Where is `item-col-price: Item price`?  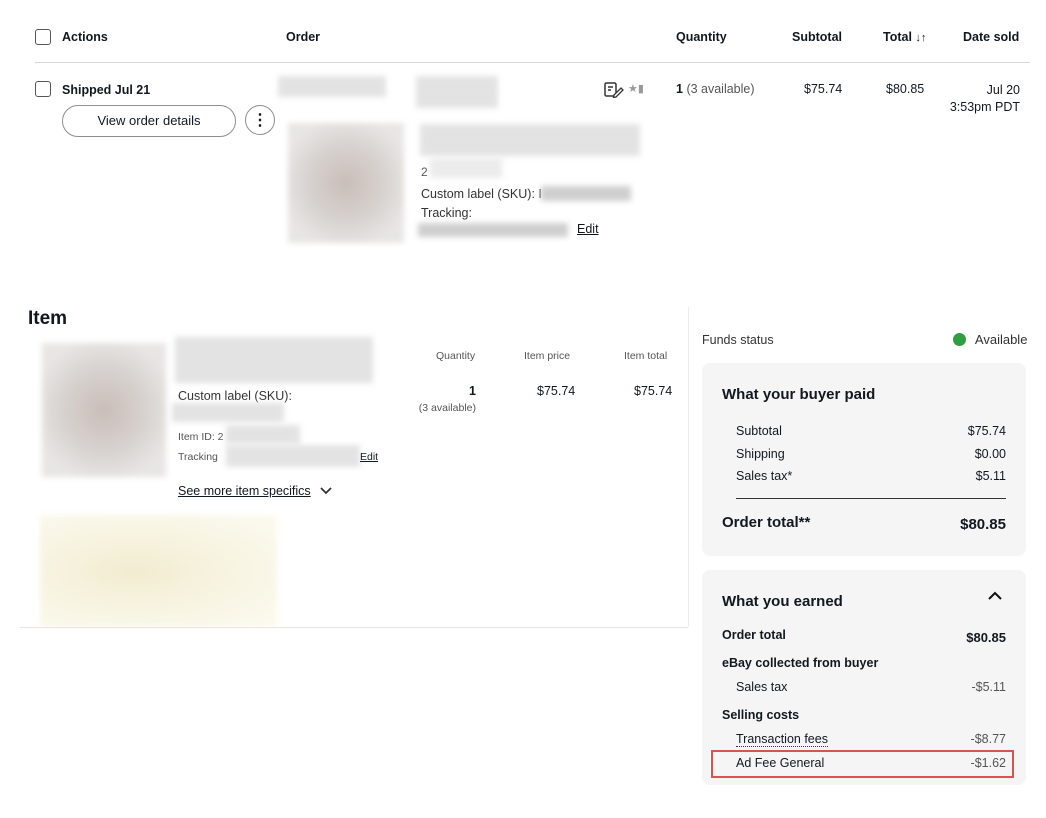
item-col-price: Item price is located at coordinates (547, 356).